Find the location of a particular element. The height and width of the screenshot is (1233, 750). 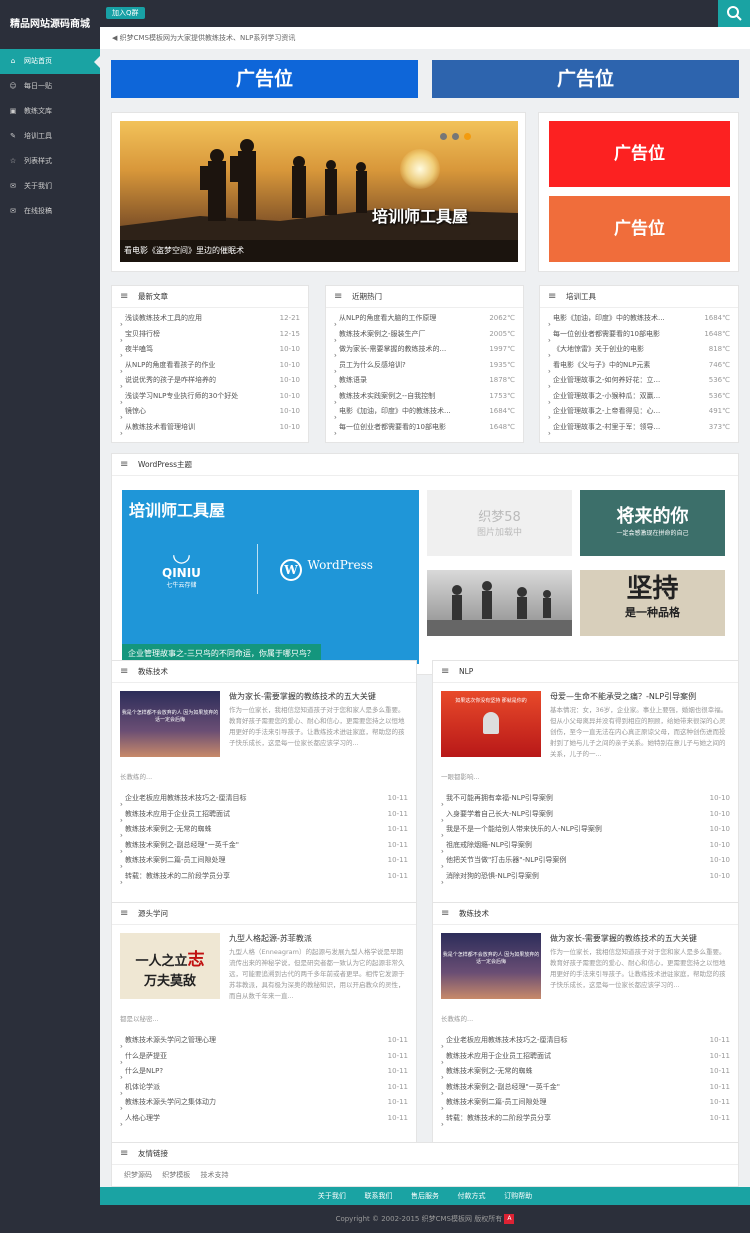

list-item: › 从NLP的角度看看孩子的作业 10-10 is located at coordinates (210, 366).